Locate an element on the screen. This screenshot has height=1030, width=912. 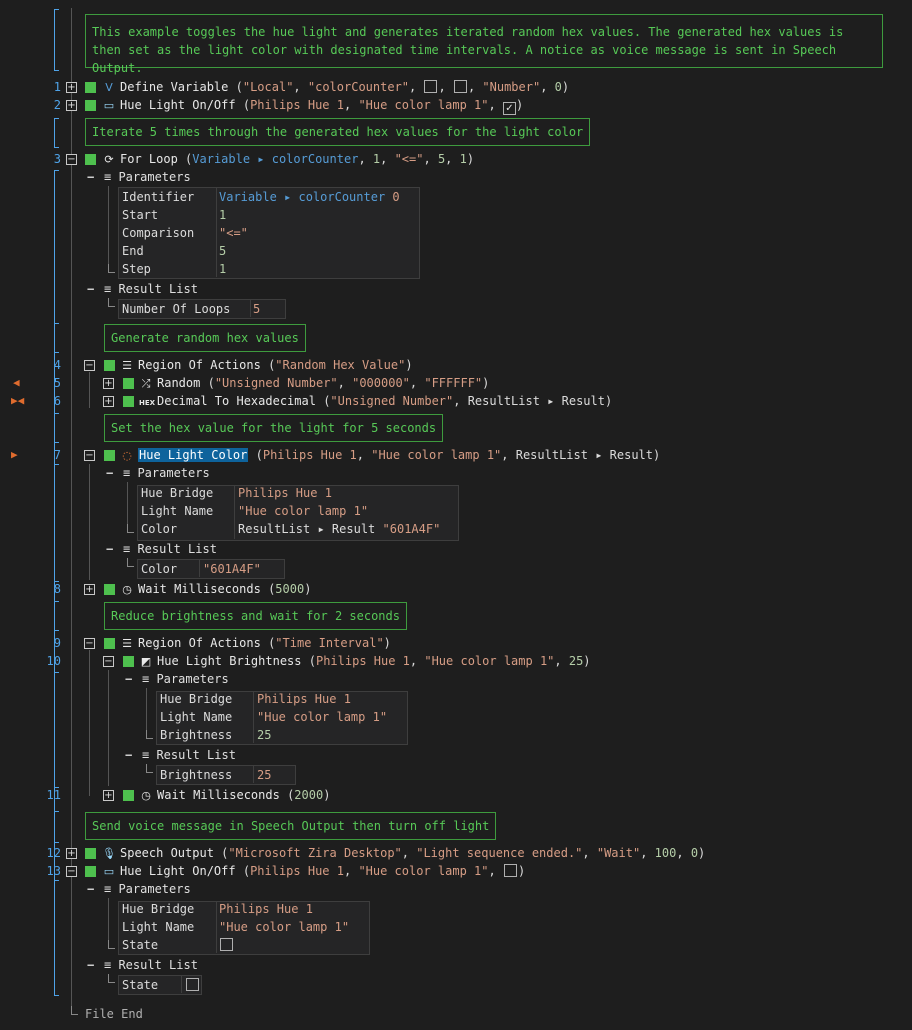
param-value: 5 is located at coordinates (222, 251).